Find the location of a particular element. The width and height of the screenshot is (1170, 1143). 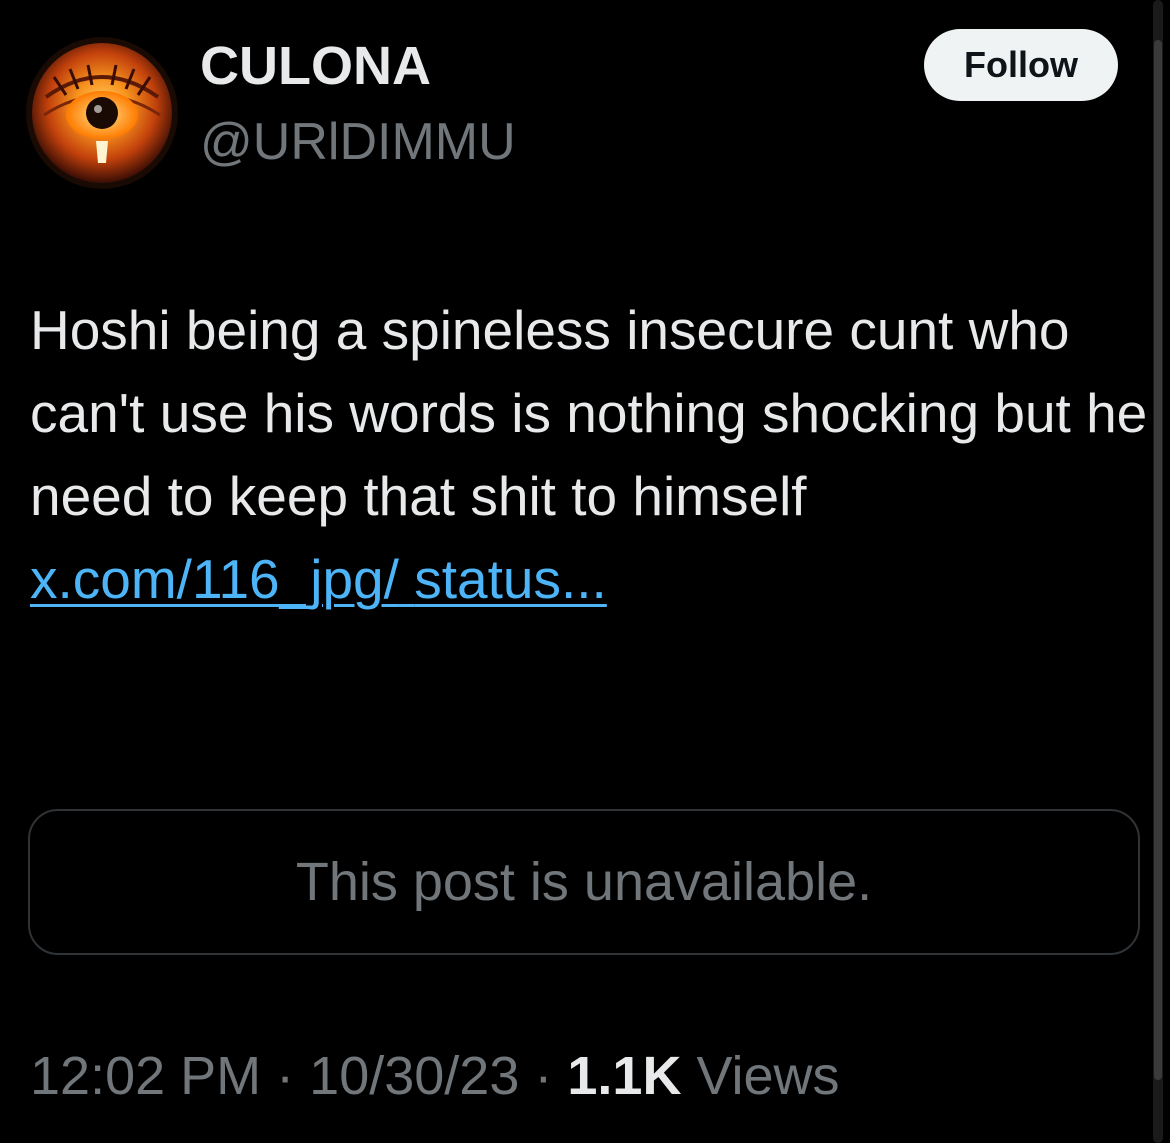

post-time: 12:02 PM is located at coordinates (145, 1076).